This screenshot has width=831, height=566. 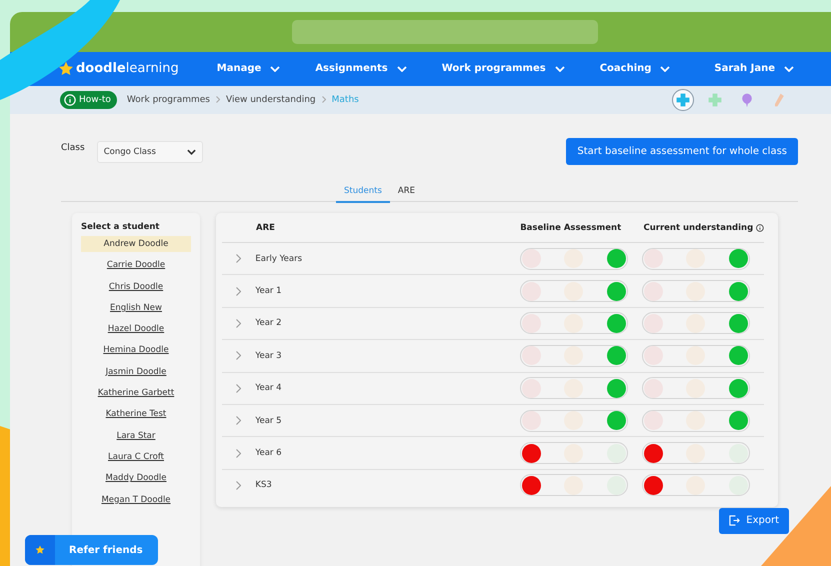 I want to click on export-icon, so click(x=734, y=520).